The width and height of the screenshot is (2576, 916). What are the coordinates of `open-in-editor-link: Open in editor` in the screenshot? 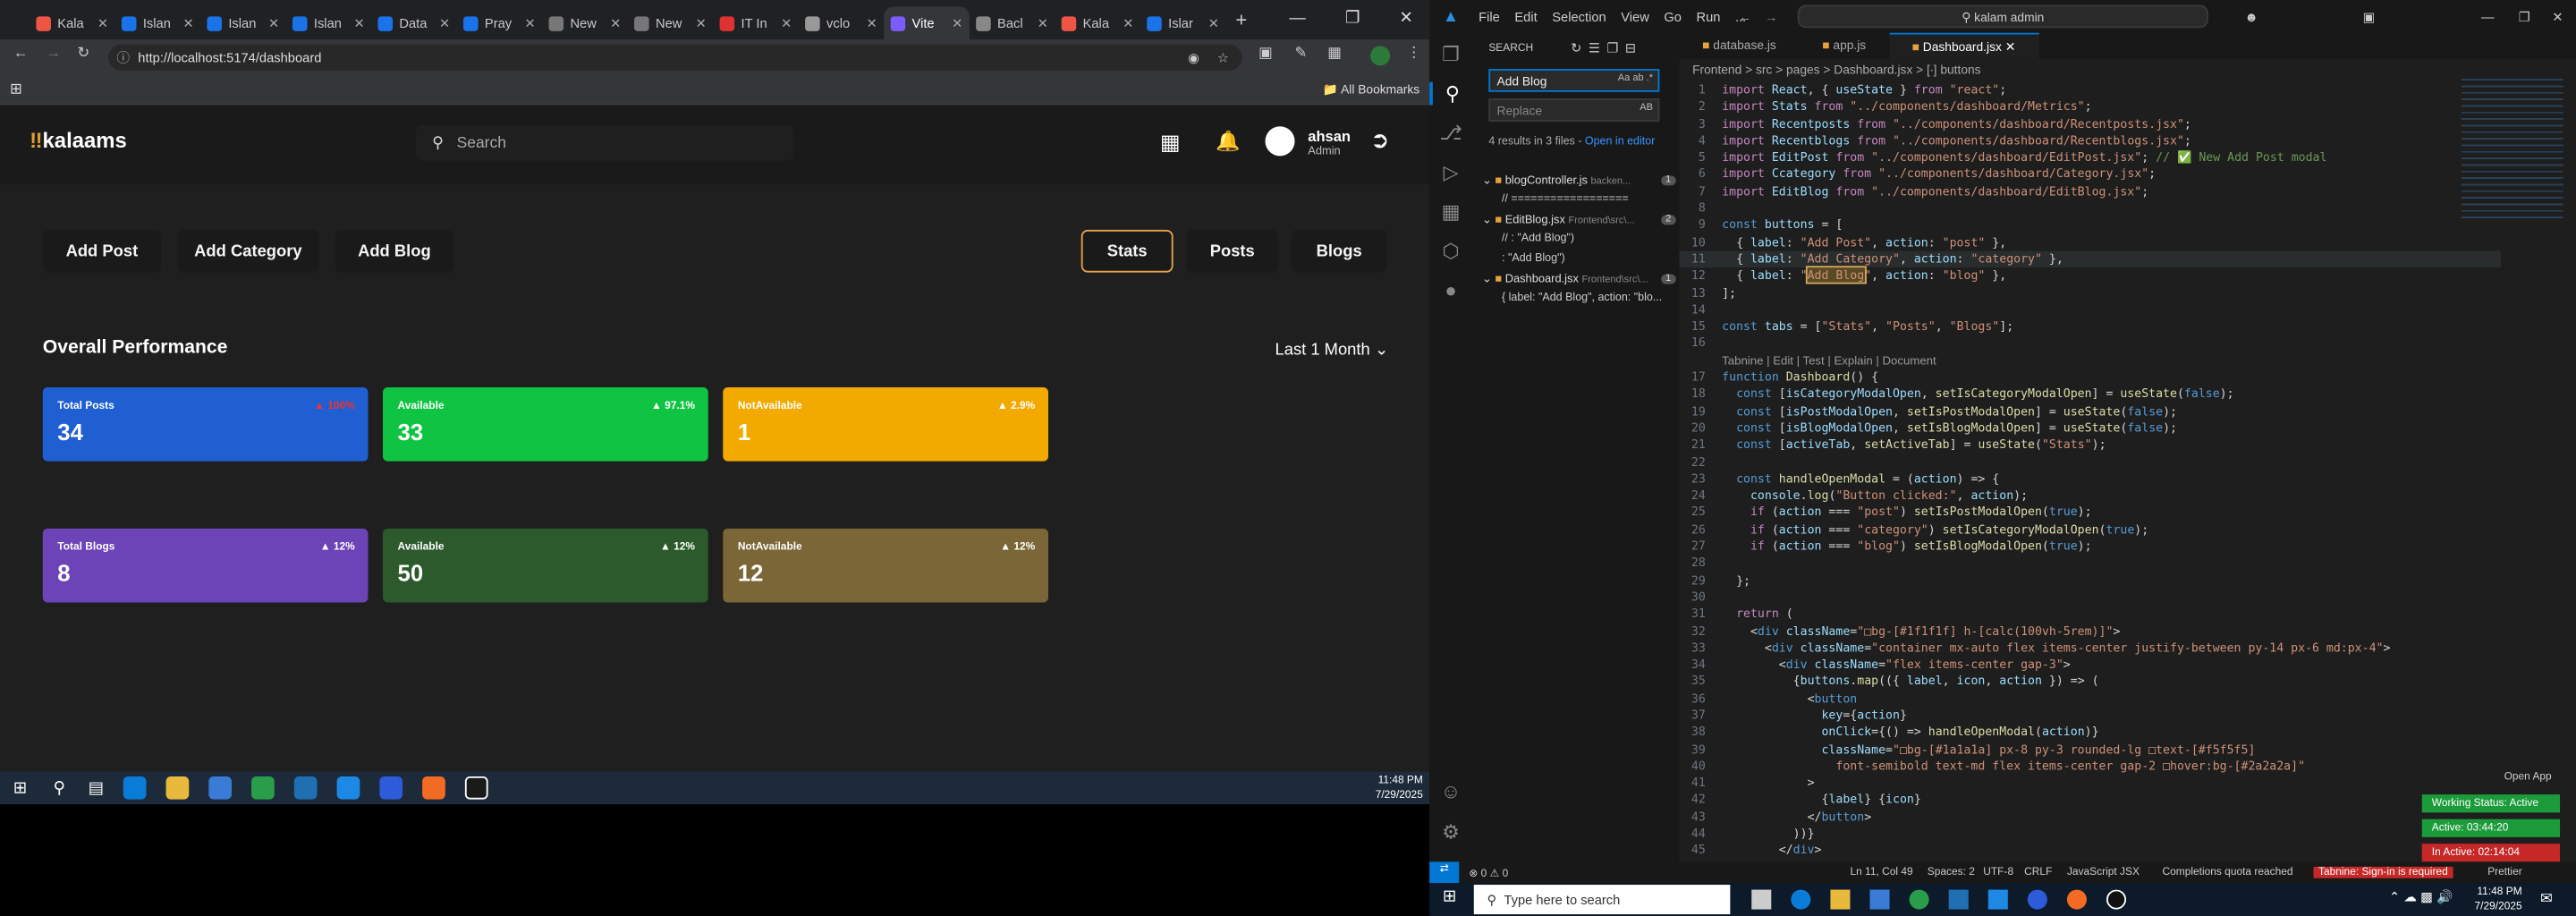 It's located at (1620, 142).